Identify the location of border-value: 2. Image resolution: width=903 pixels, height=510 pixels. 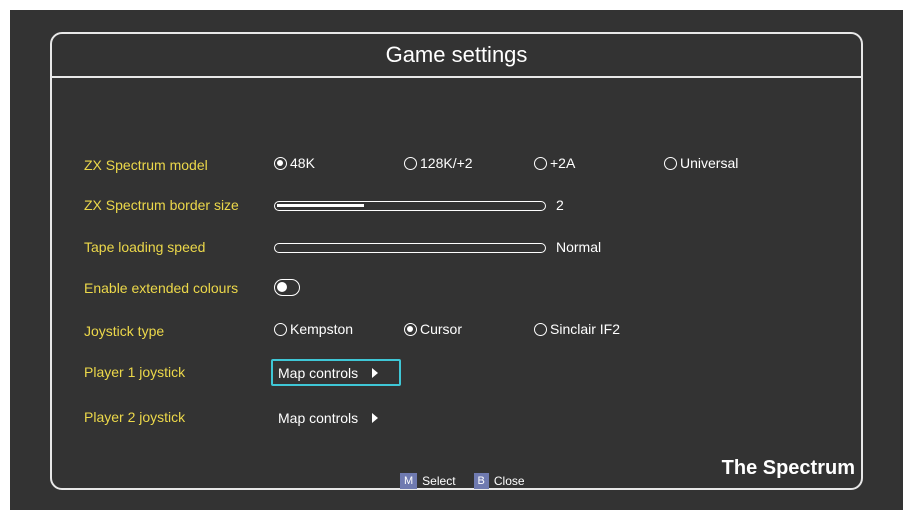
(560, 205).